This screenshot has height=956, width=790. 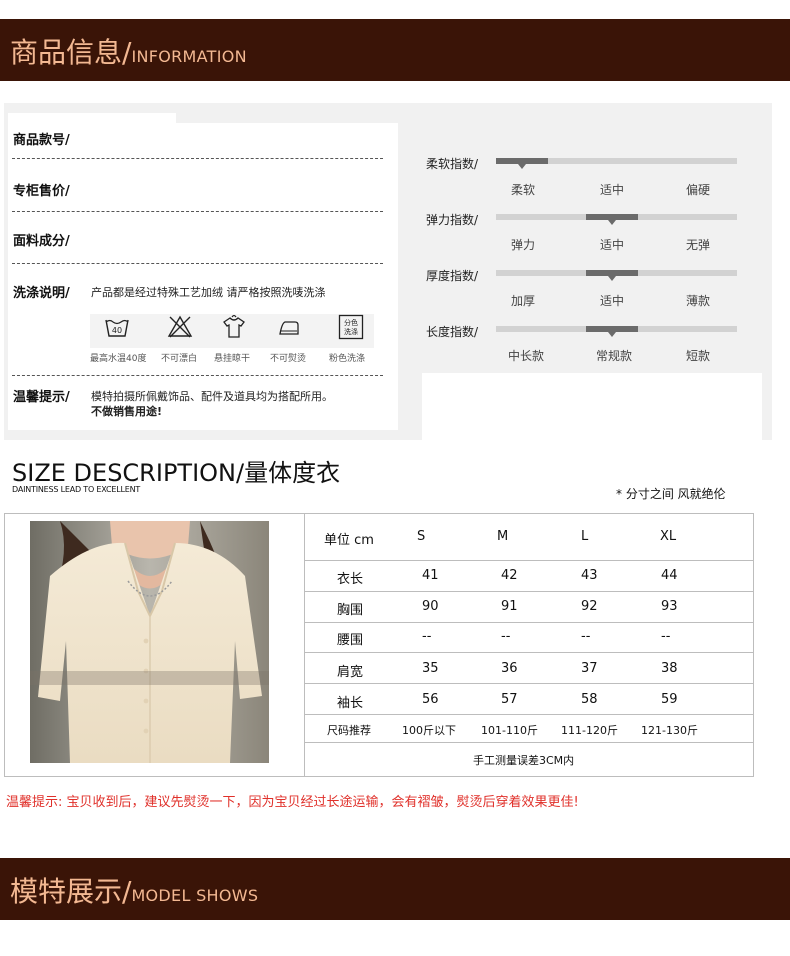 I want to click on size-recommend-cell: 101-110斤, so click(x=509, y=730).